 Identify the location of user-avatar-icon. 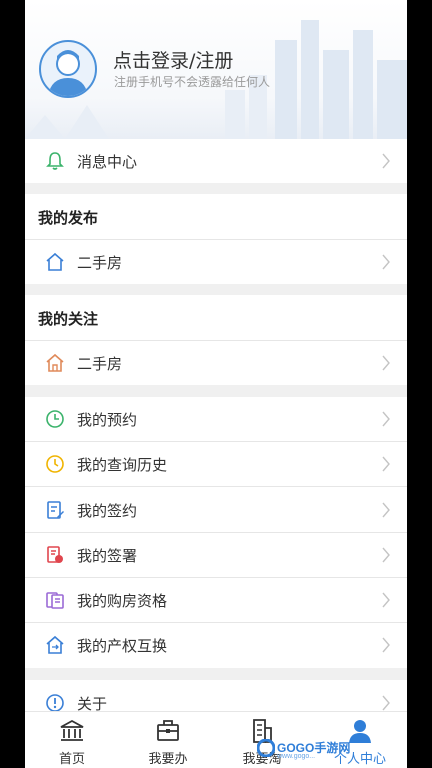
(68, 73).